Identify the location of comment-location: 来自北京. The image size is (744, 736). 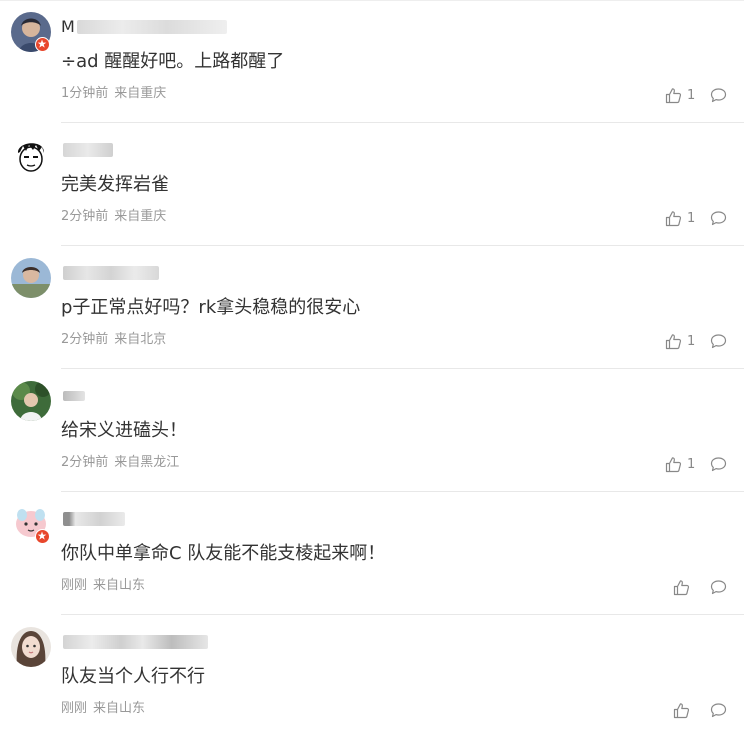
(140, 339).